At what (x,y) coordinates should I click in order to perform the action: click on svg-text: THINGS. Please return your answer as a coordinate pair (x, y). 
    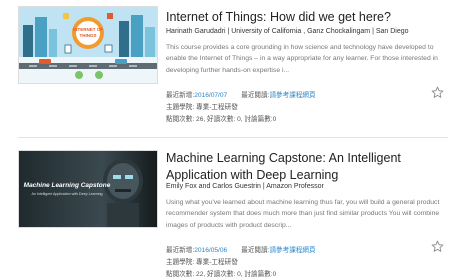
    Looking at the image, I should click on (87, 35).